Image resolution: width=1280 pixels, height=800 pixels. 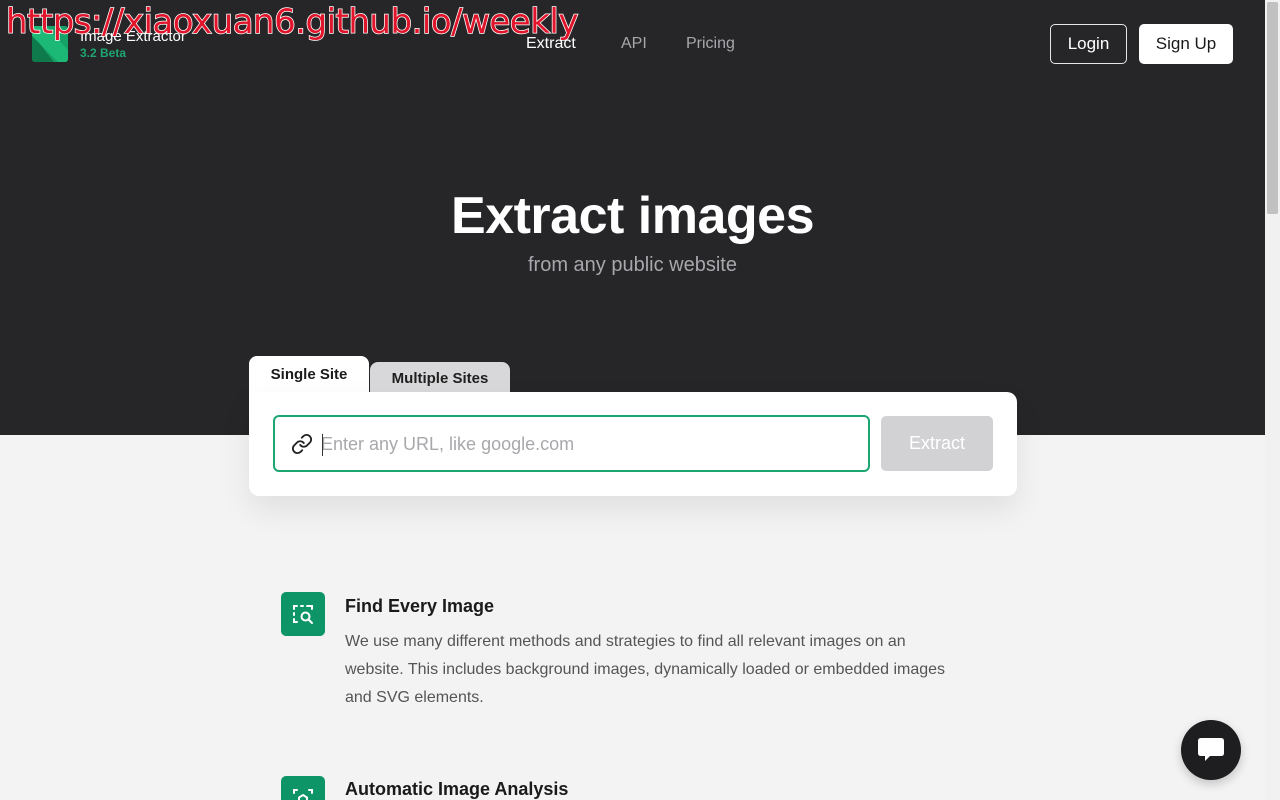 What do you see at coordinates (1211, 750) in the screenshot?
I see `chat-icon` at bounding box center [1211, 750].